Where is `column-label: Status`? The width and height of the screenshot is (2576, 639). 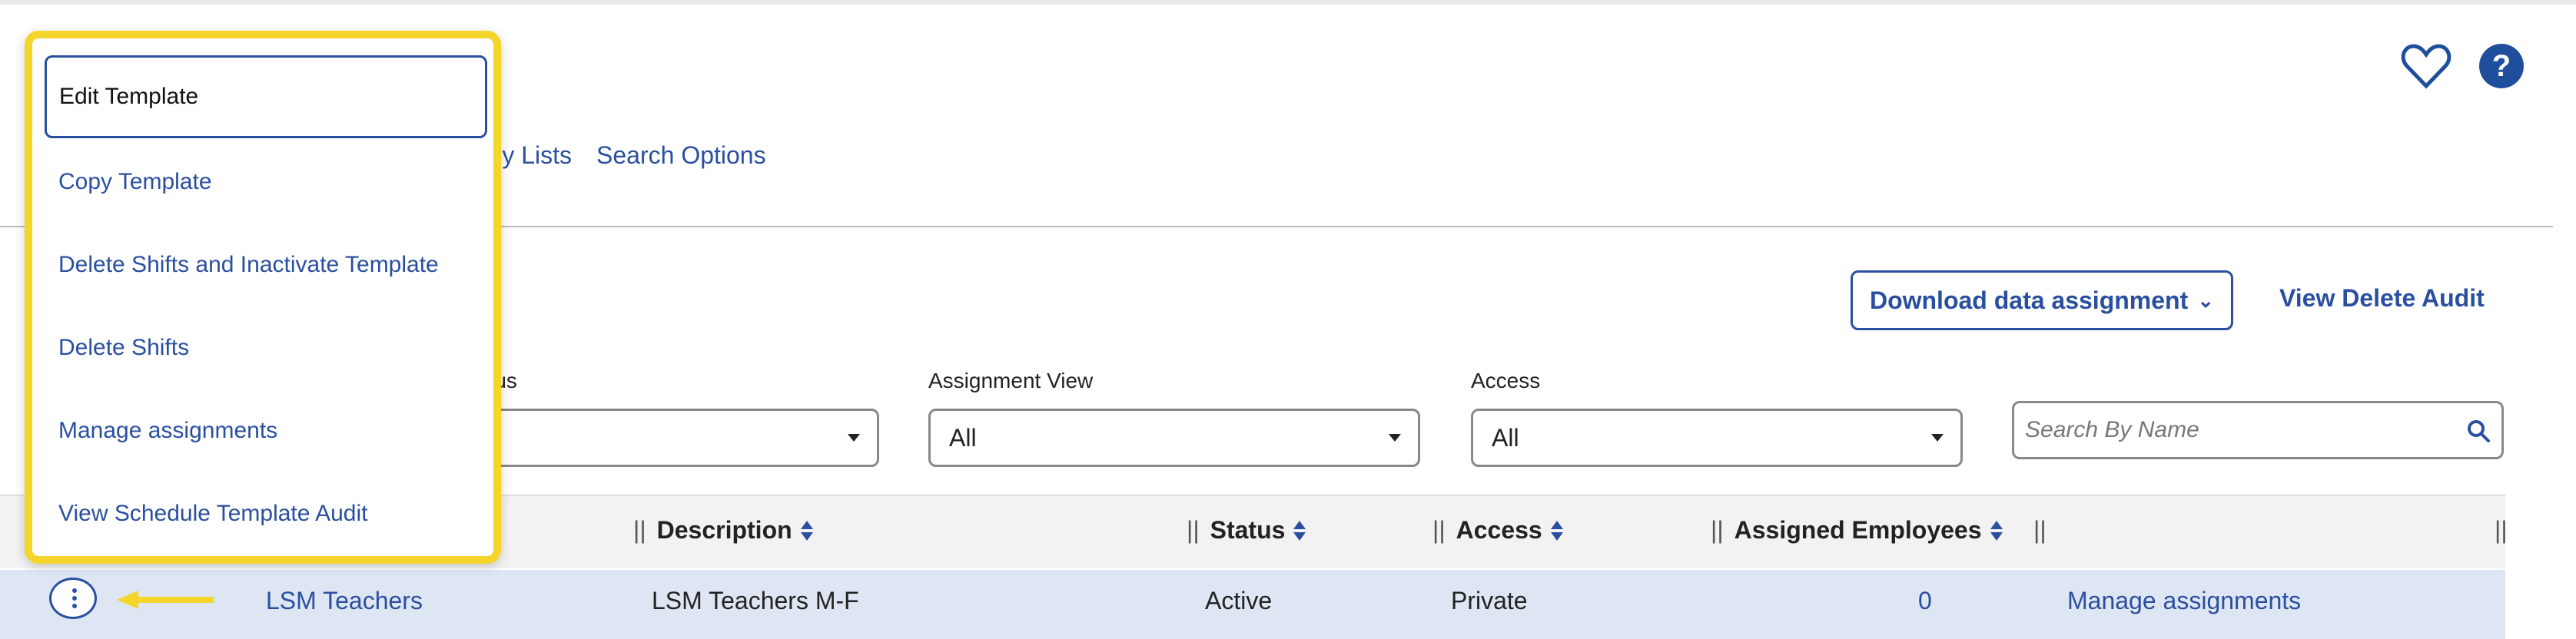 column-label: Status is located at coordinates (1248, 530).